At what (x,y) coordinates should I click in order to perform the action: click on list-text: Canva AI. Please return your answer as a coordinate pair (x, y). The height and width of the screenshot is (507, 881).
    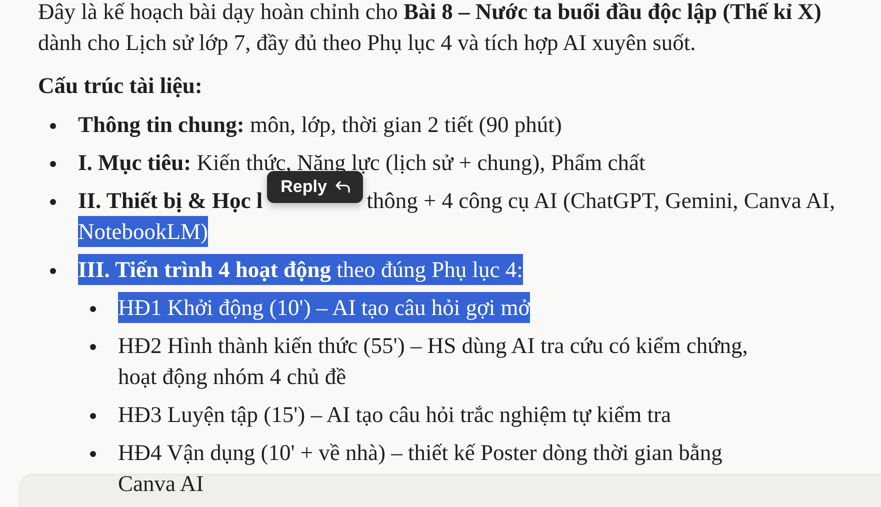
    Looking at the image, I should click on (161, 484).